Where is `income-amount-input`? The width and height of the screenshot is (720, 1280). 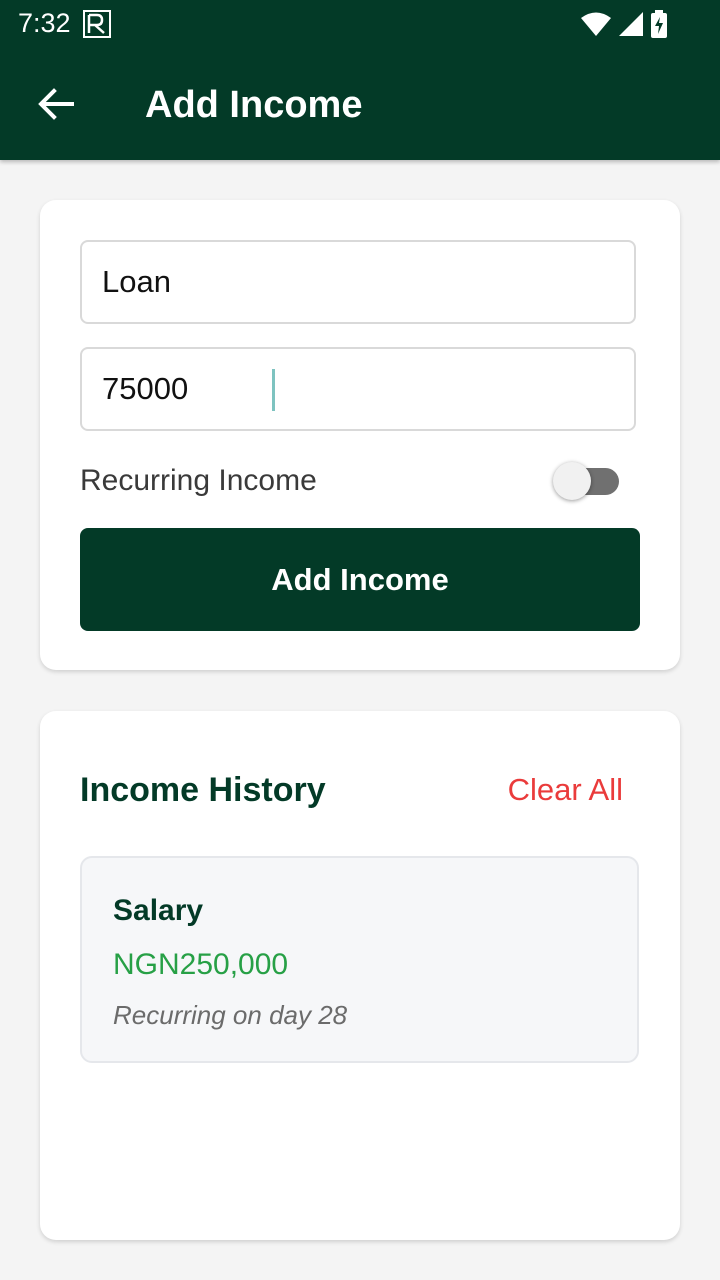
income-amount-input is located at coordinates (358, 389).